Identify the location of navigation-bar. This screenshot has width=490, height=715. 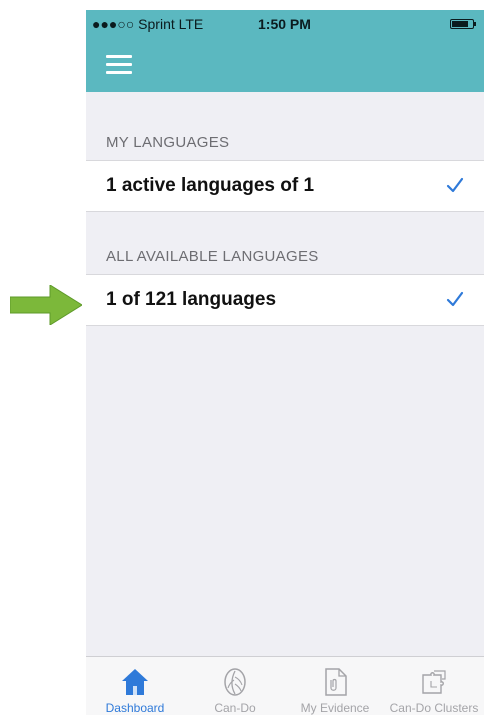
(285, 66).